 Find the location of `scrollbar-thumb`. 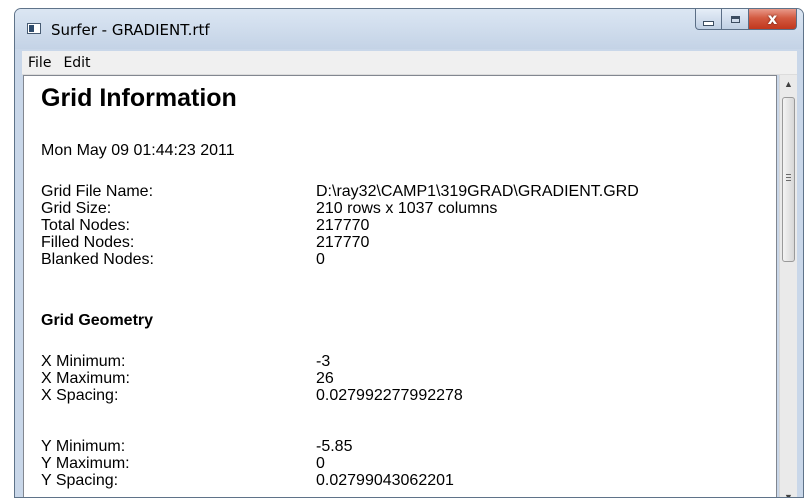

scrollbar-thumb is located at coordinates (788, 179).